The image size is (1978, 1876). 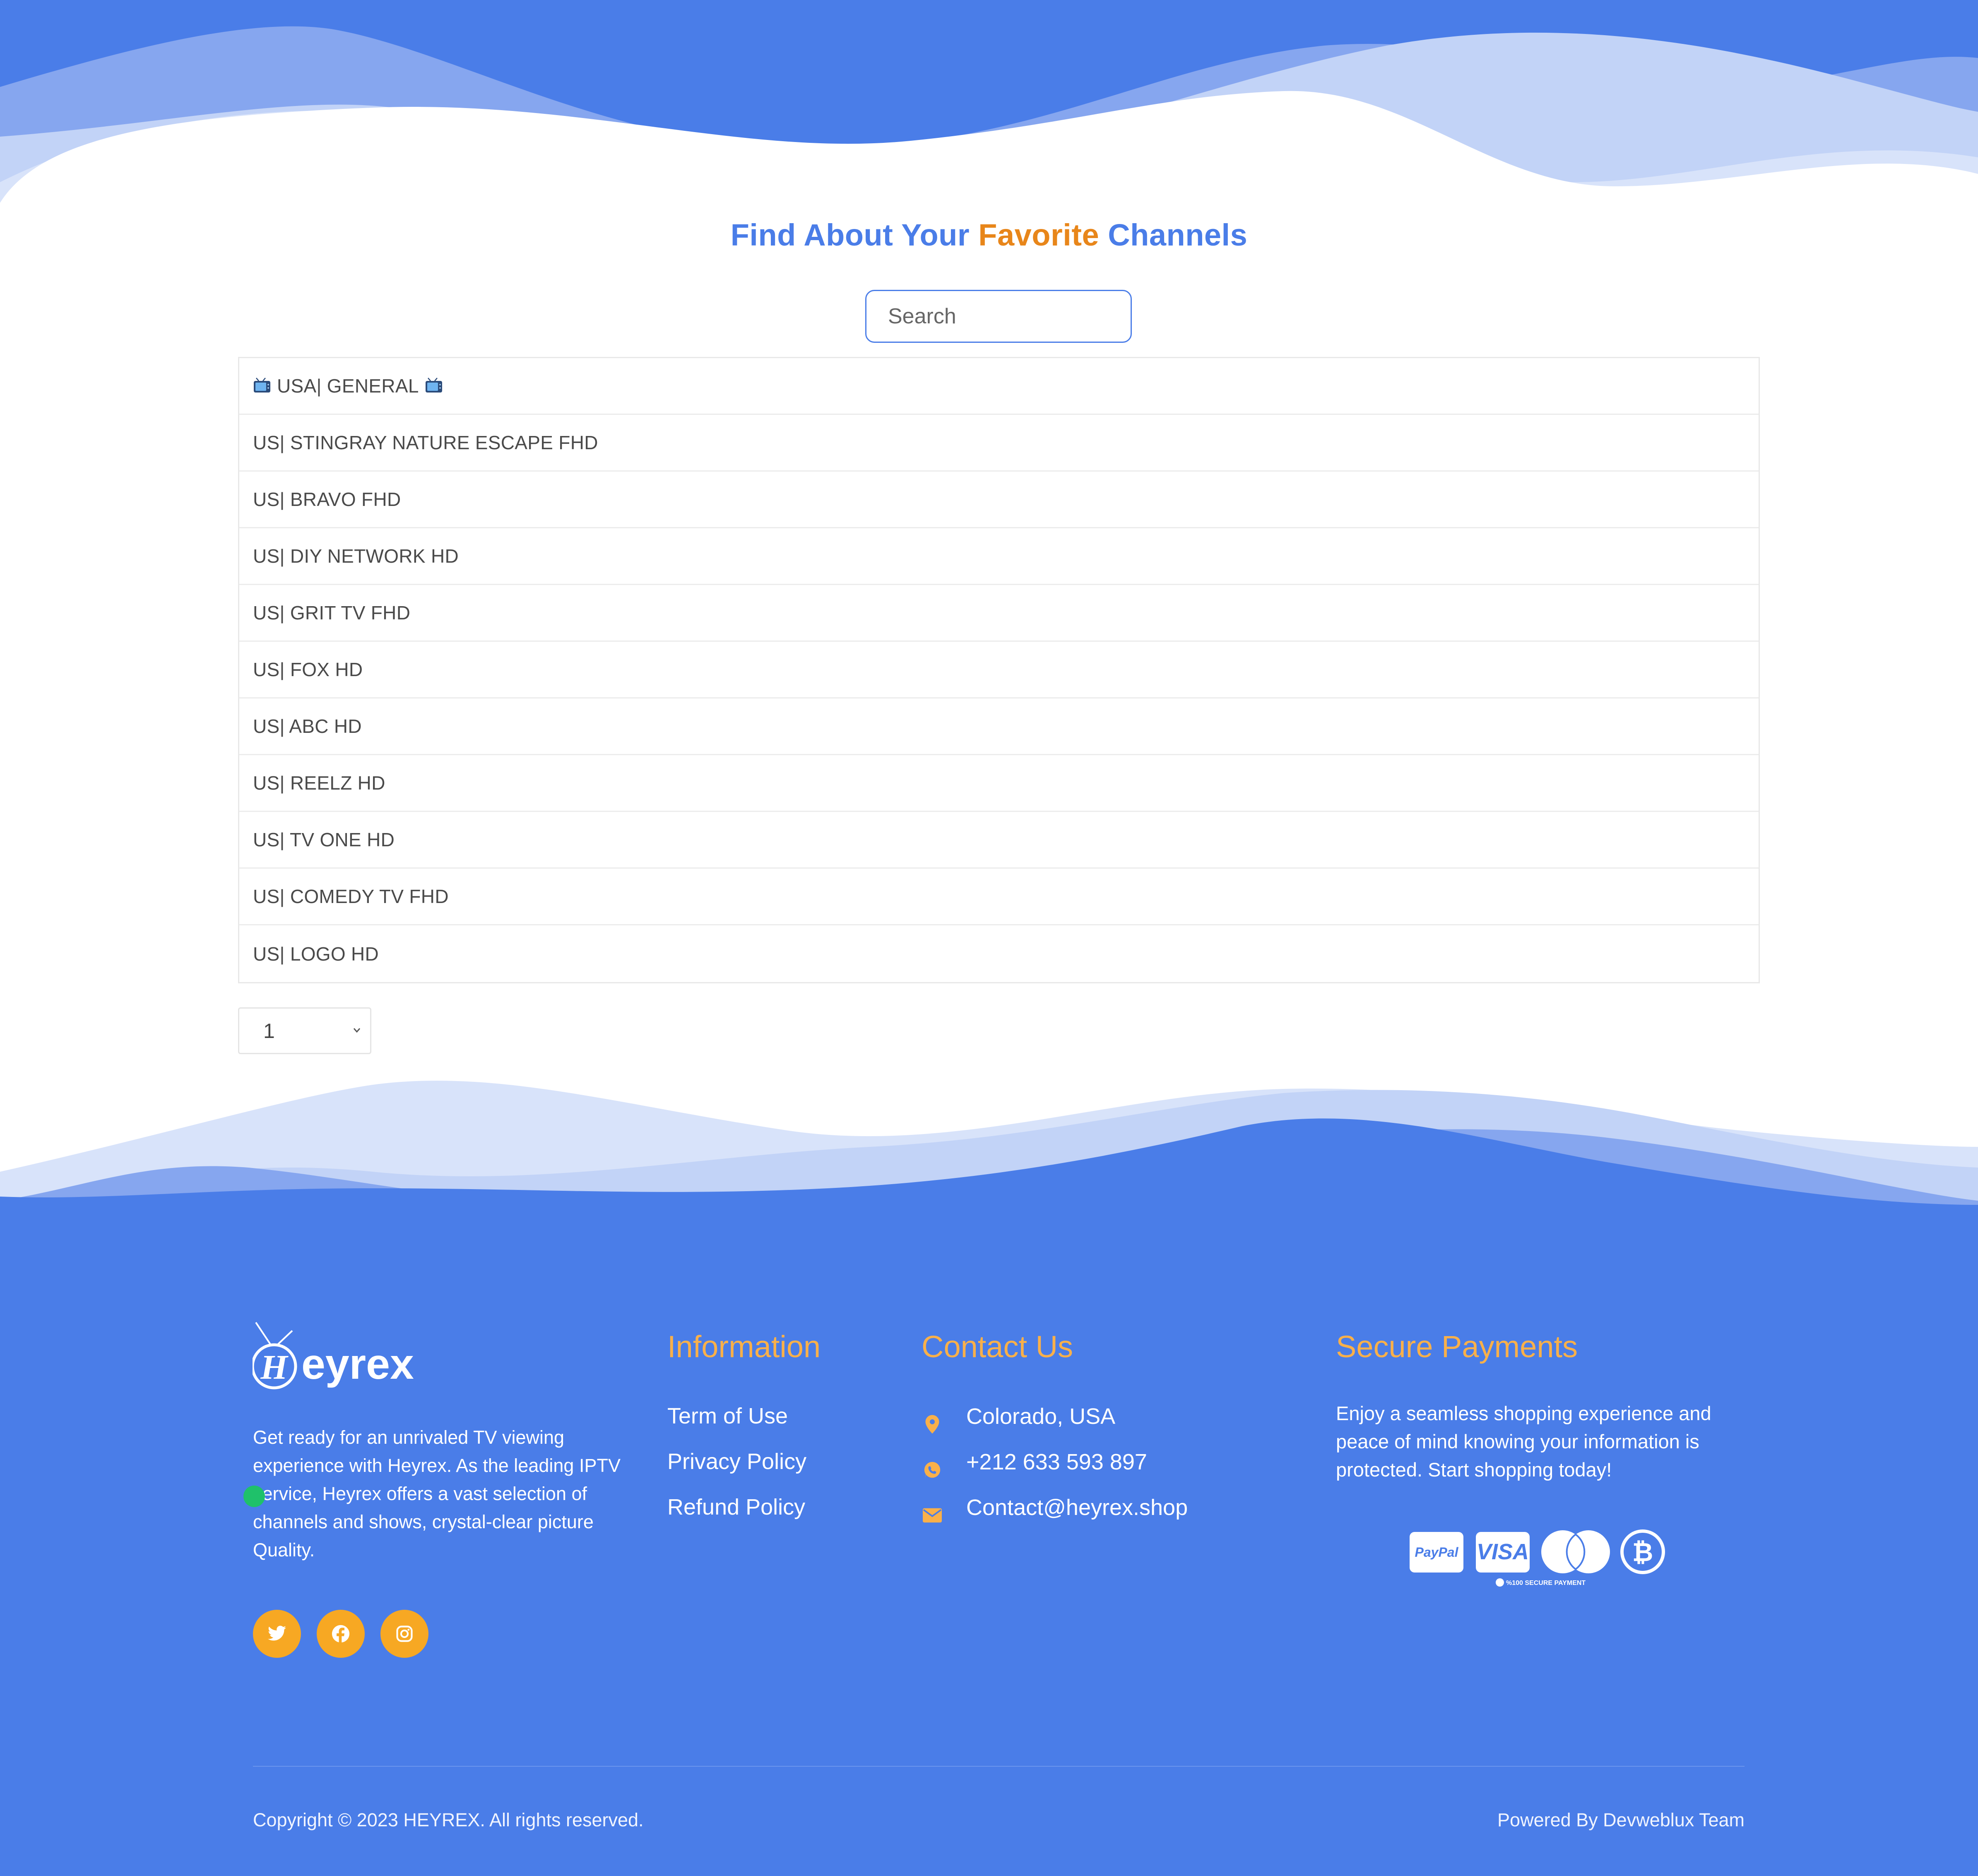 I want to click on channel-label: US| COMEDY TV FHD, so click(x=351, y=896).